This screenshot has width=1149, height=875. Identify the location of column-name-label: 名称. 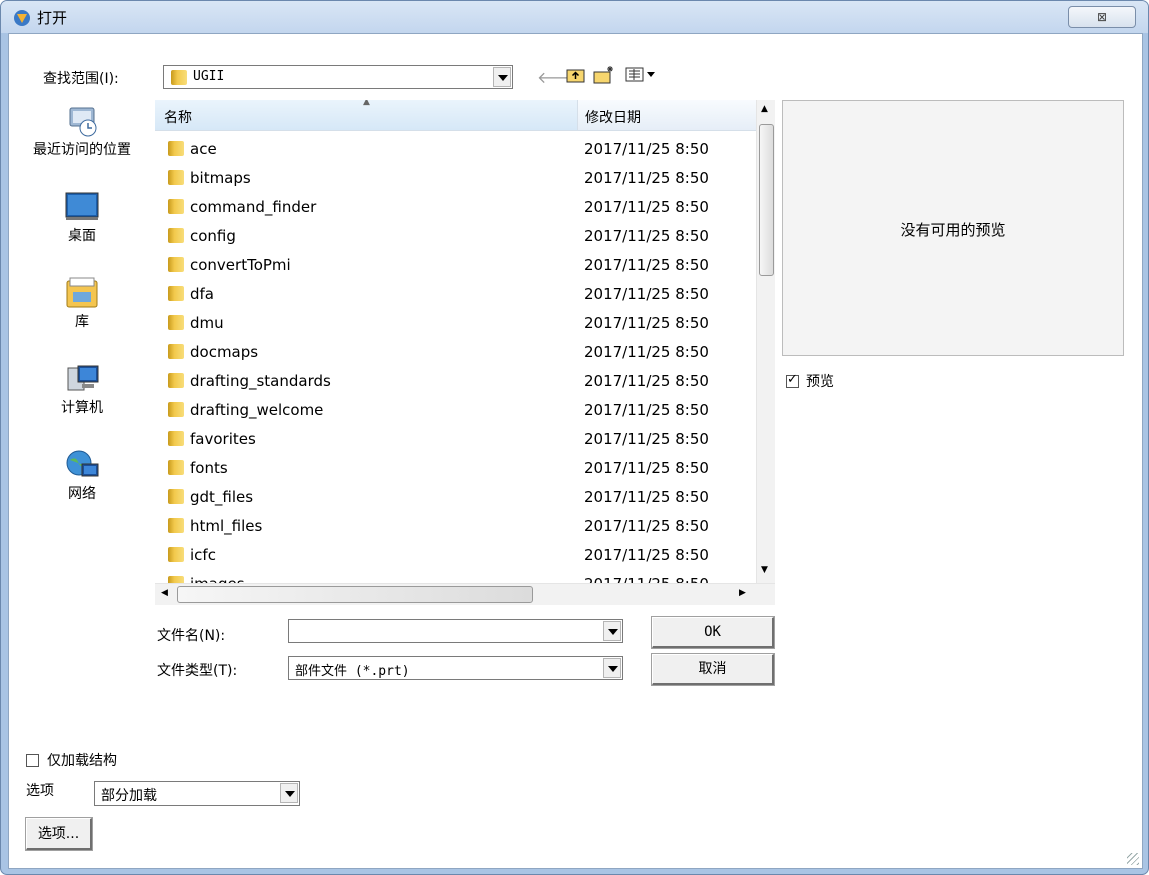
(178, 118).